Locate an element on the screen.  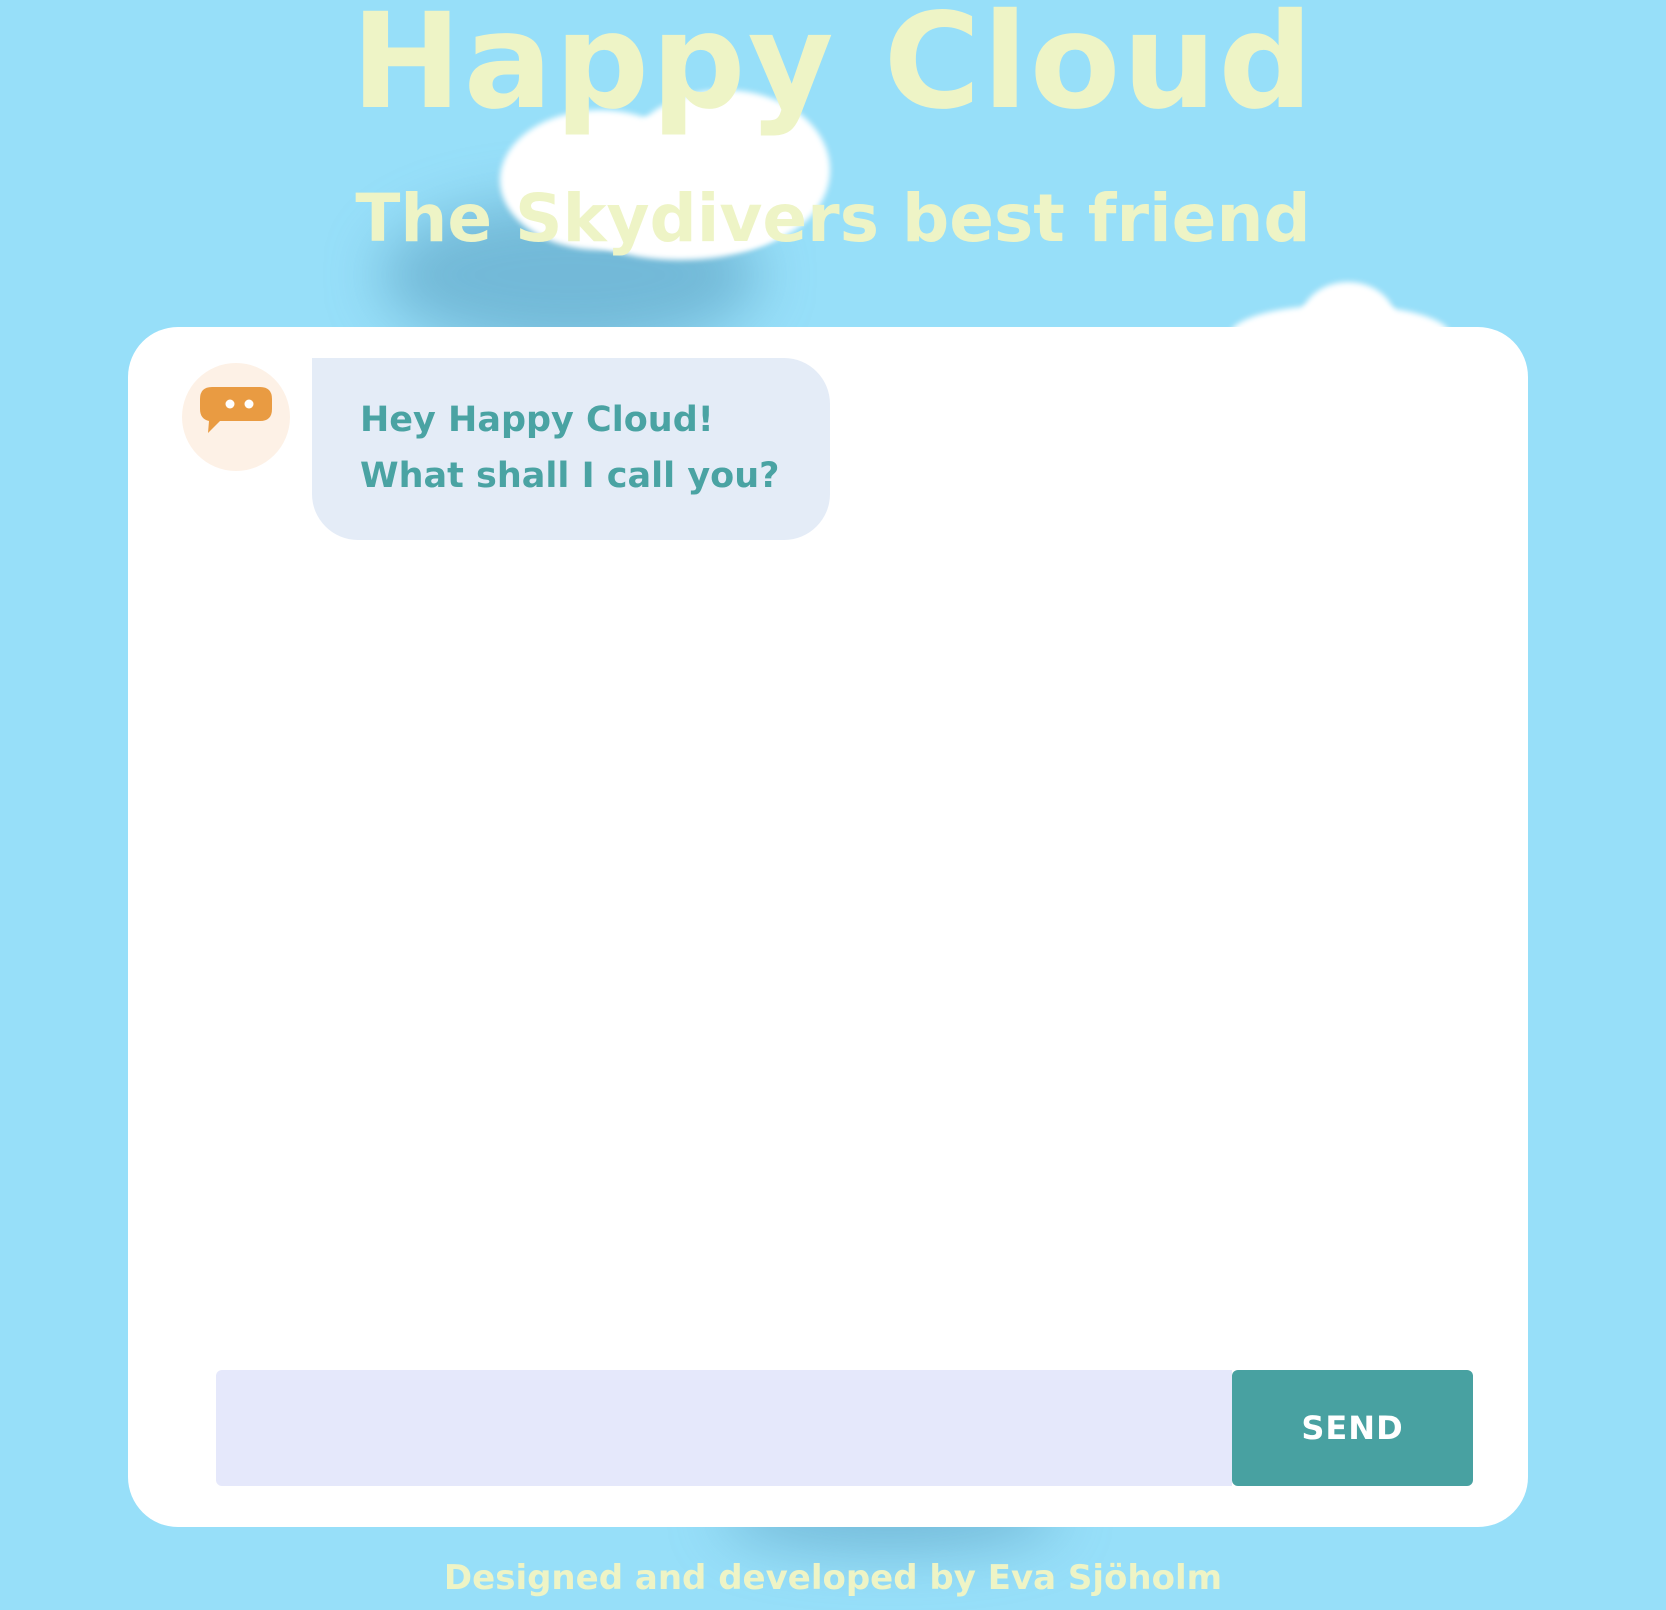
app-subtitle: The Skydivers best friend is located at coordinates (833, 218).